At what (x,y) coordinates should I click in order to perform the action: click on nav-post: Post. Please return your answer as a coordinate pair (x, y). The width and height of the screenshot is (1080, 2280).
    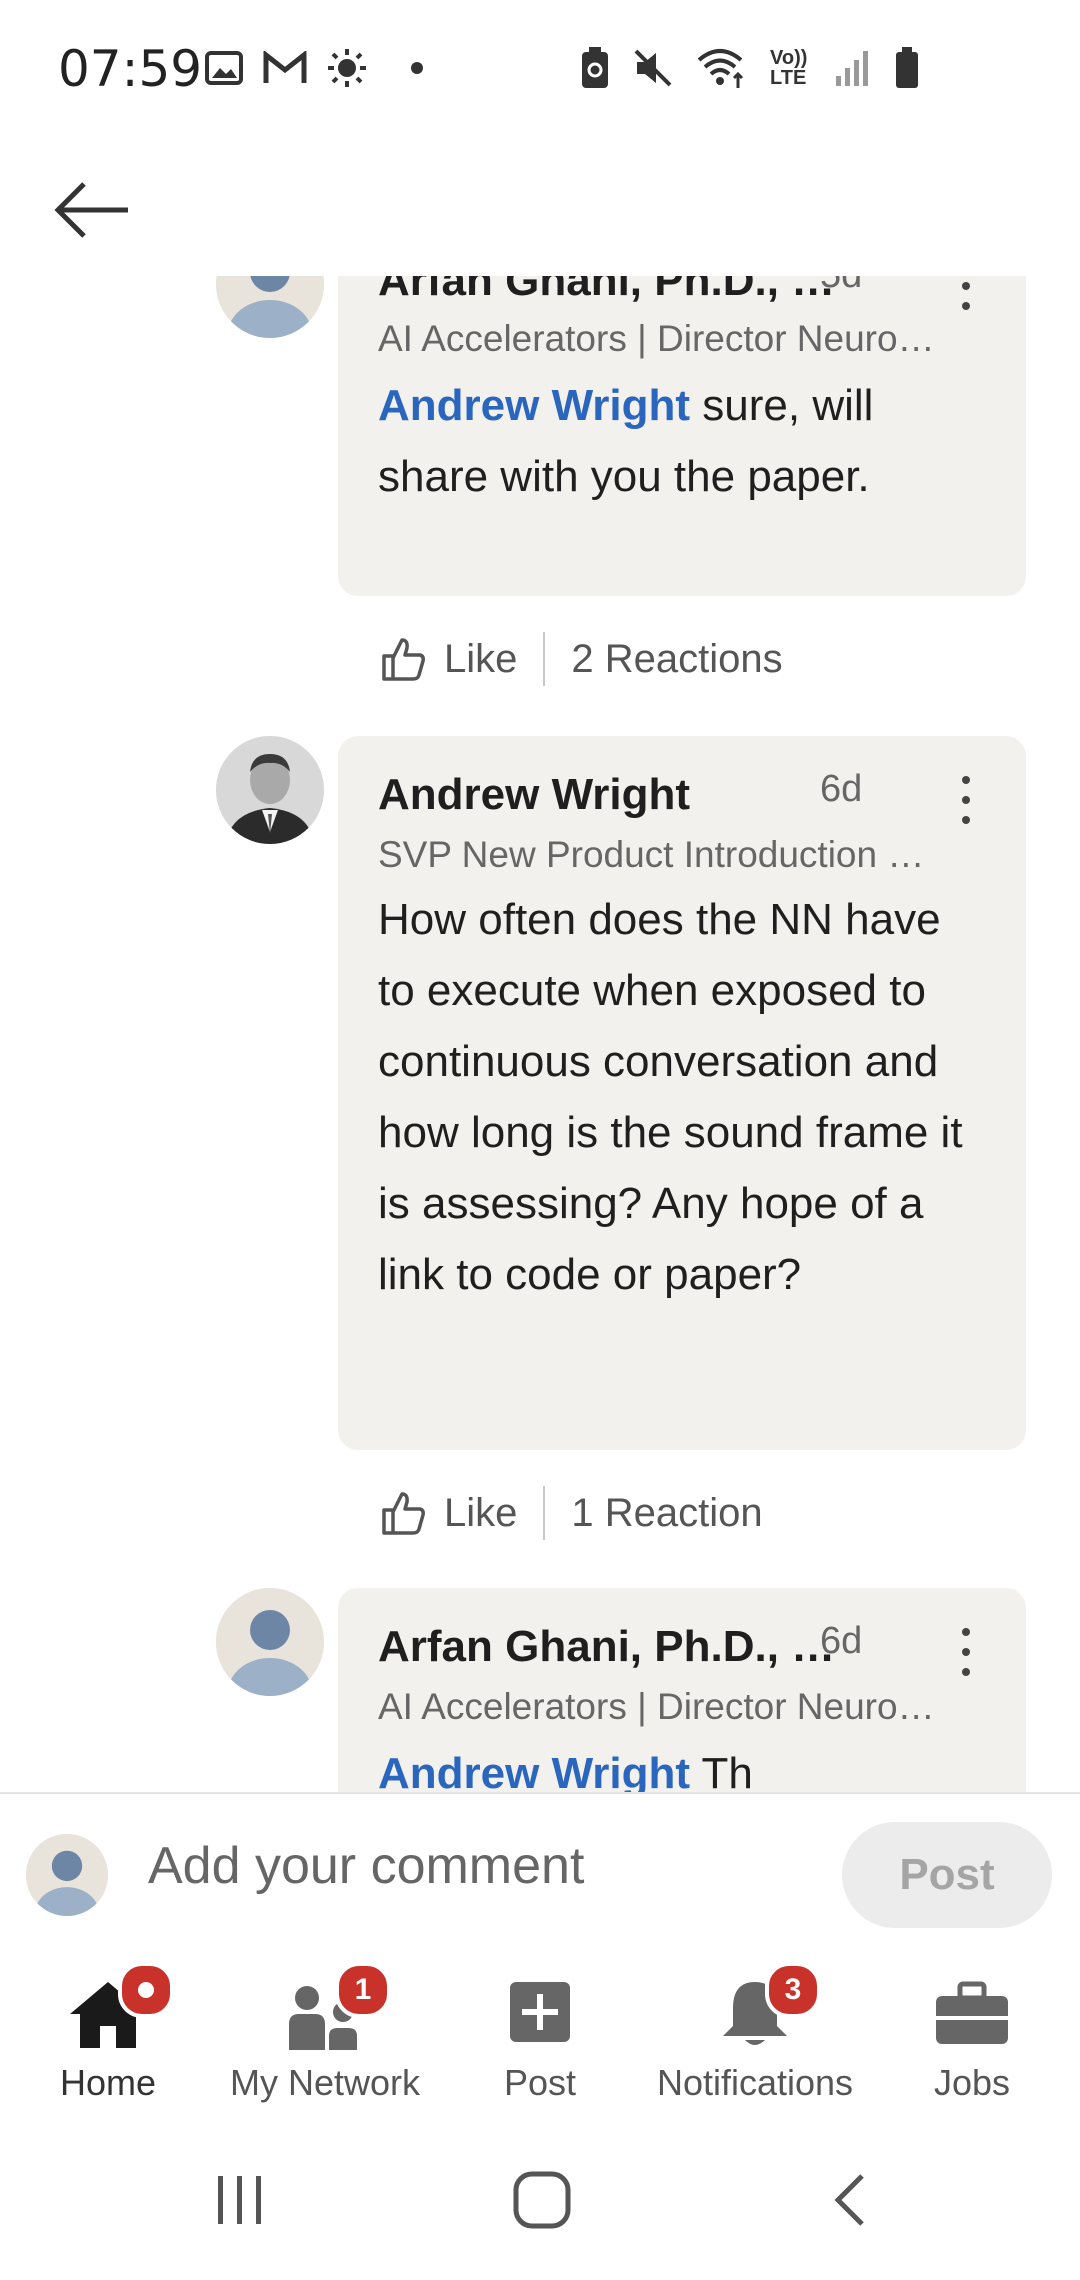
    Looking at the image, I should click on (540, 2041).